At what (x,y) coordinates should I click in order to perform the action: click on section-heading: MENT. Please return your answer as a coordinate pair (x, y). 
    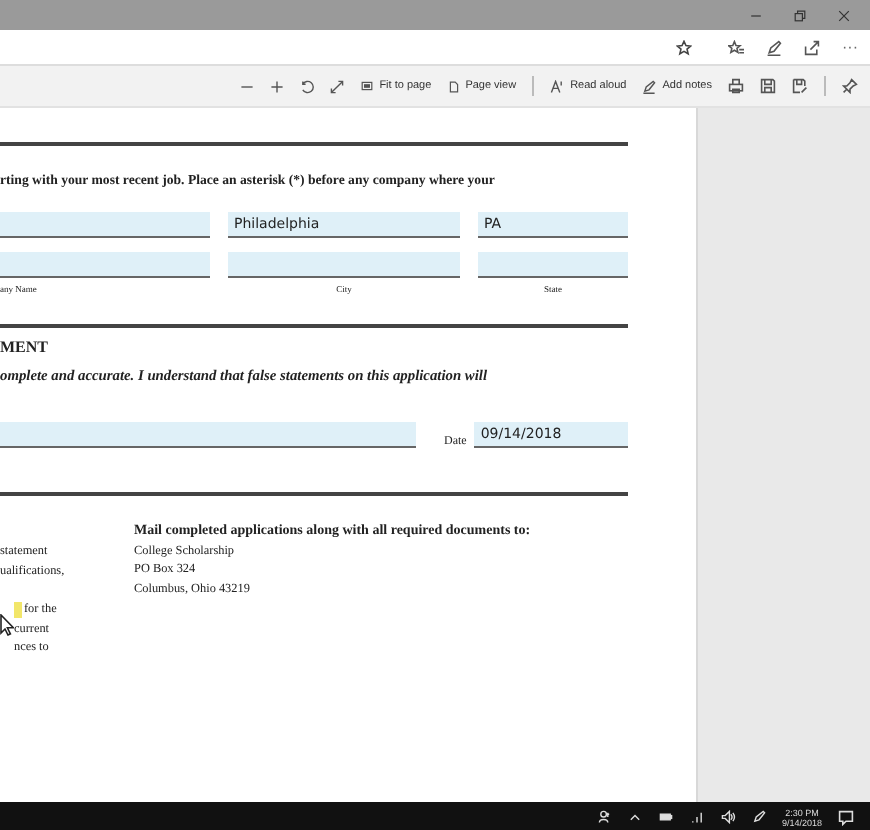
    Looking at the image, I should click on (25, 347).